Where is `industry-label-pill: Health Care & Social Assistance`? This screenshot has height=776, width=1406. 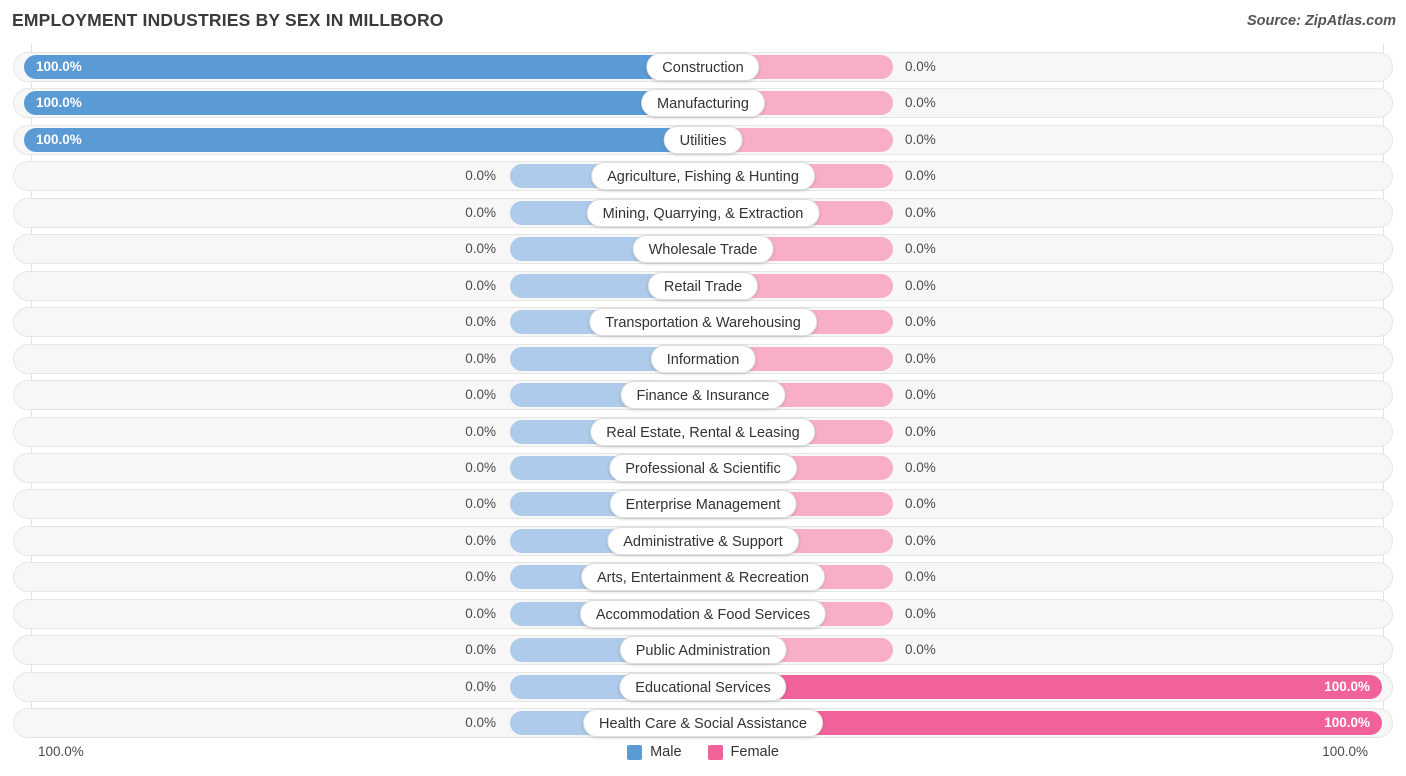
industry-label-pill: Health Care & Social Assistance is located at coordinates (703, 723).